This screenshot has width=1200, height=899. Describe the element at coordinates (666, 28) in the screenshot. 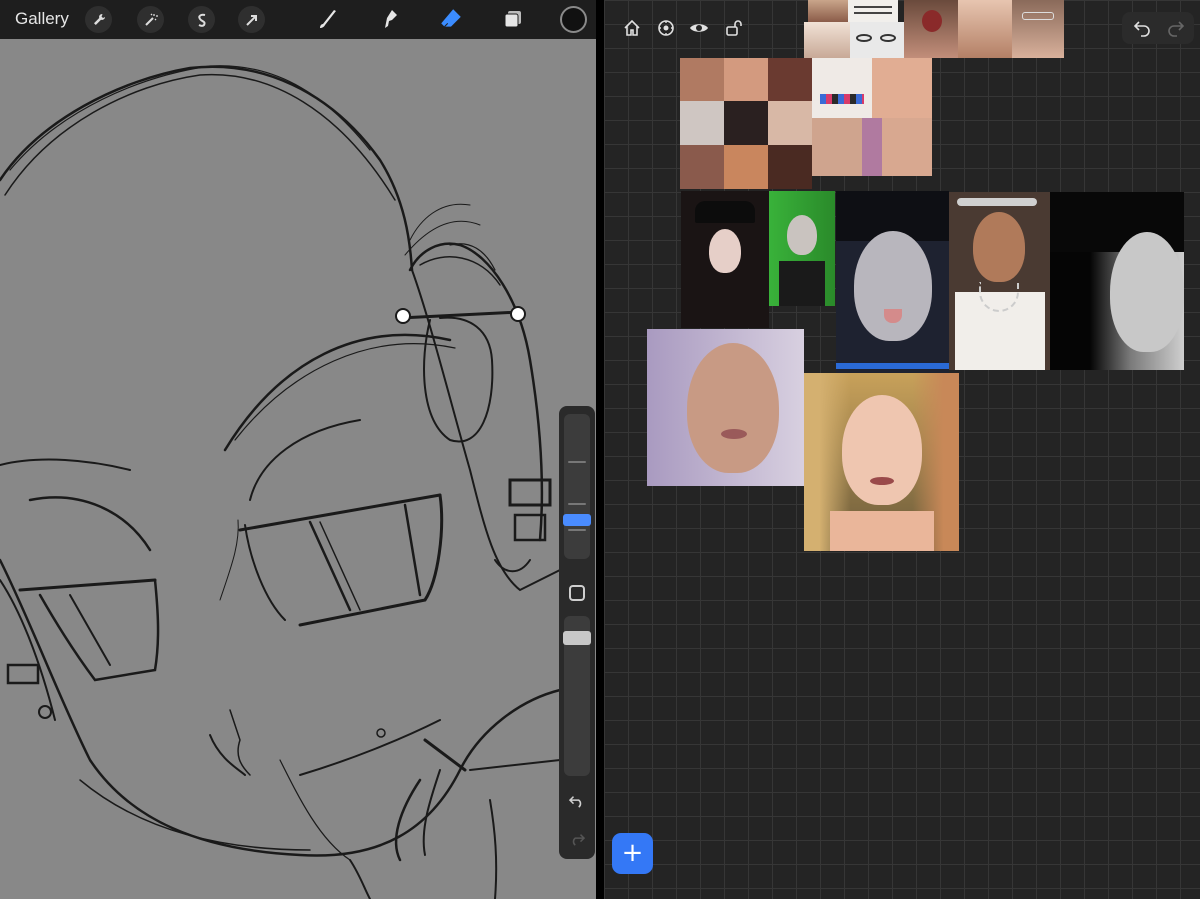

I see `settings-icon` at that location.